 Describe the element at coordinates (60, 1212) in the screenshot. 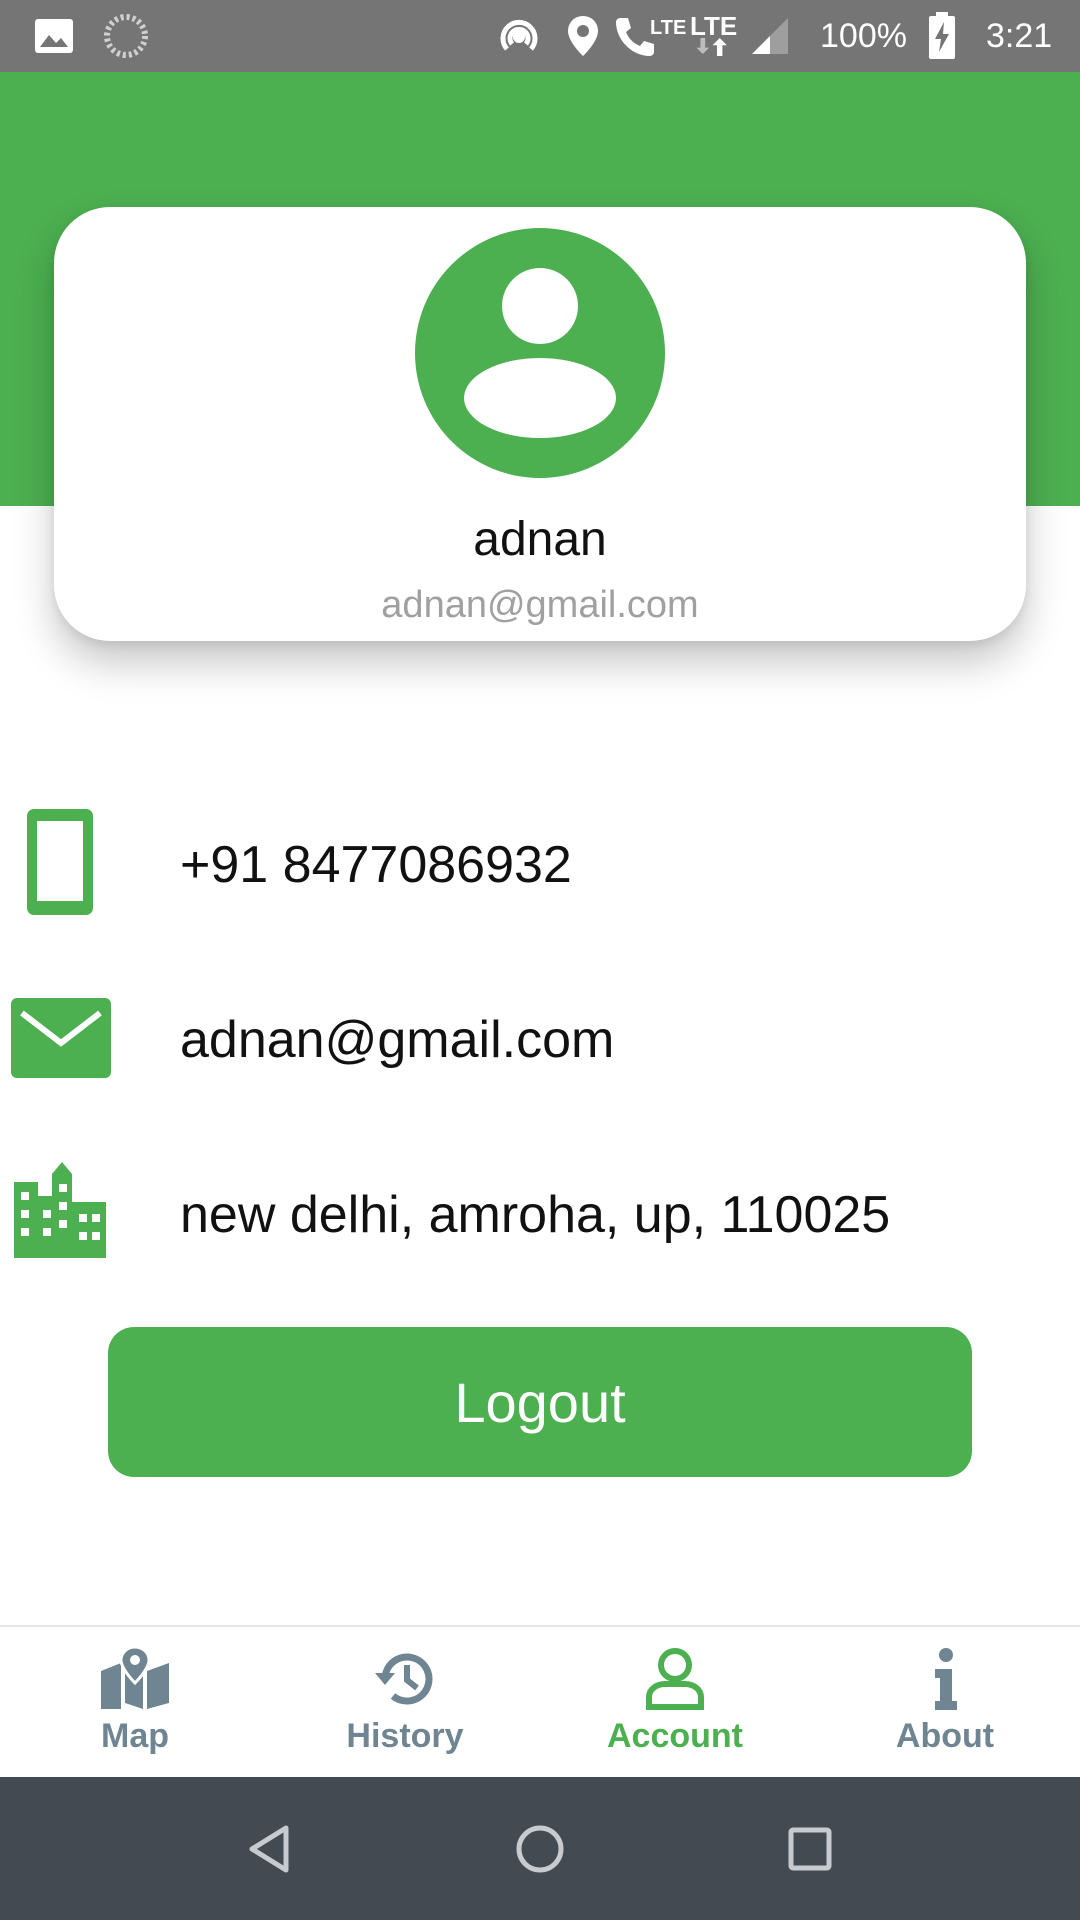

I see `city-icon` at that location.